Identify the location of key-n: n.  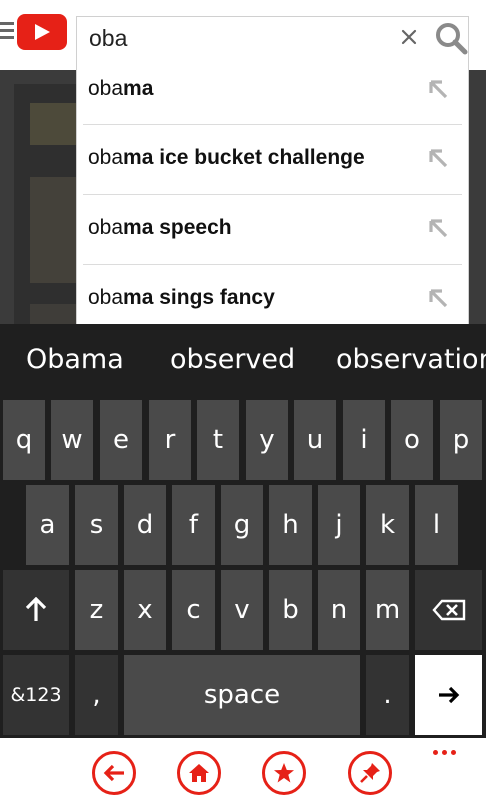
(339, 610).